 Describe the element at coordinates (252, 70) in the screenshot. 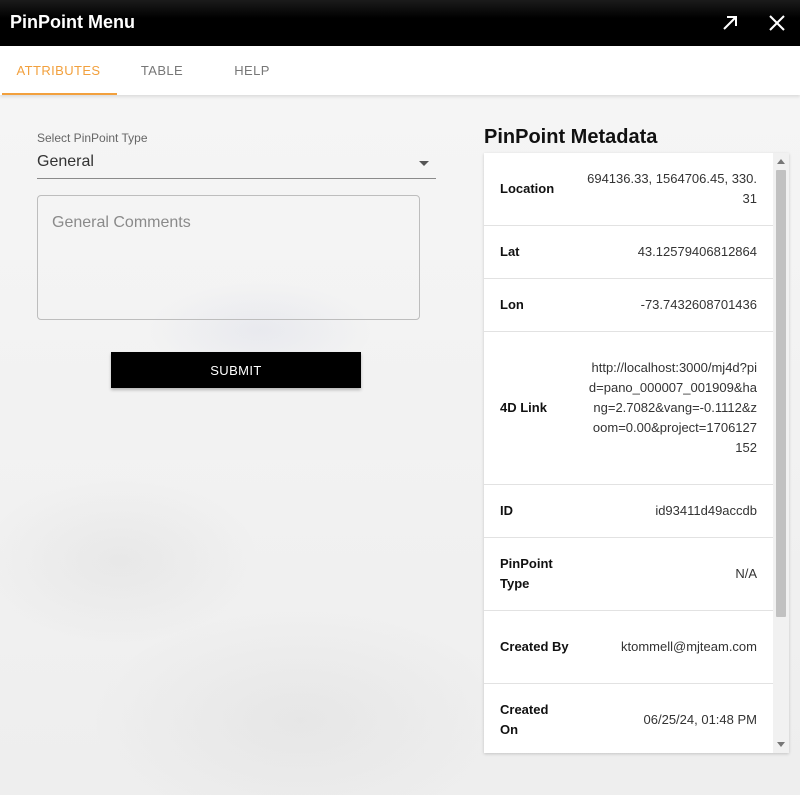

I see `tab-help: HELP` at that location.